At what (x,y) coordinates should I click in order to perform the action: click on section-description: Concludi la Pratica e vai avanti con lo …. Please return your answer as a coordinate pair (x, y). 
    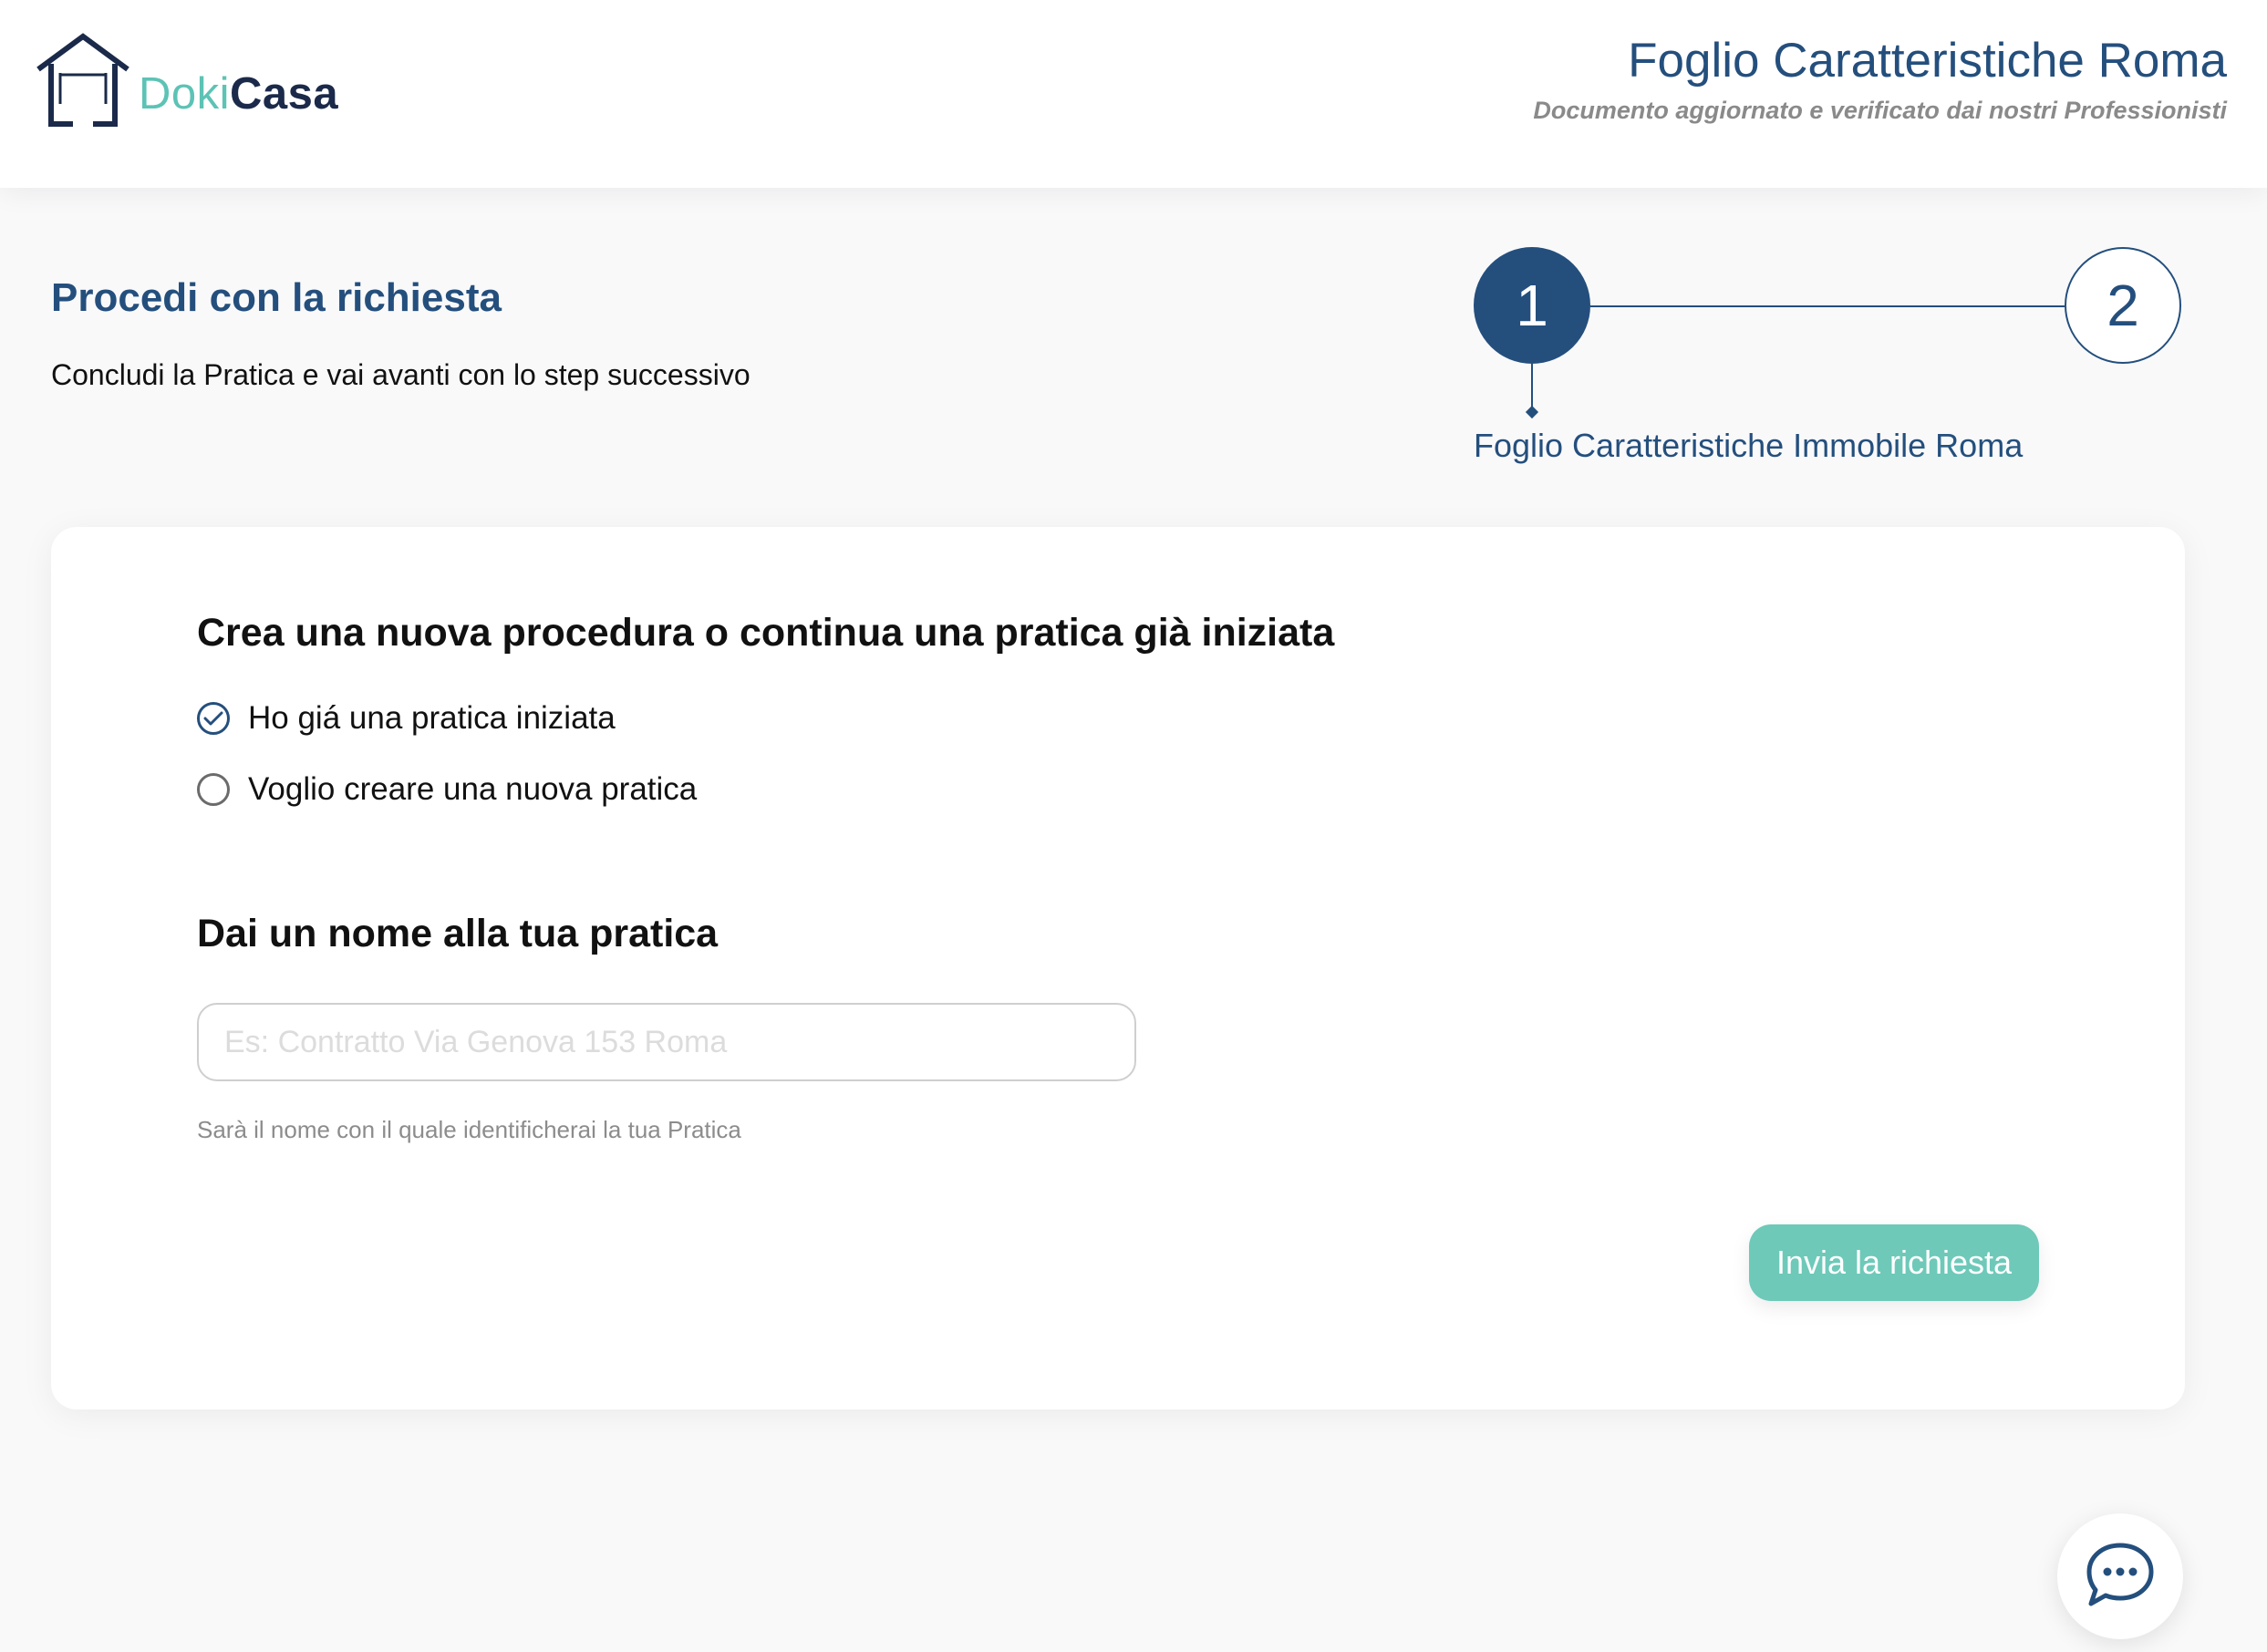
    Looking at the image, I should click on (400, 374).